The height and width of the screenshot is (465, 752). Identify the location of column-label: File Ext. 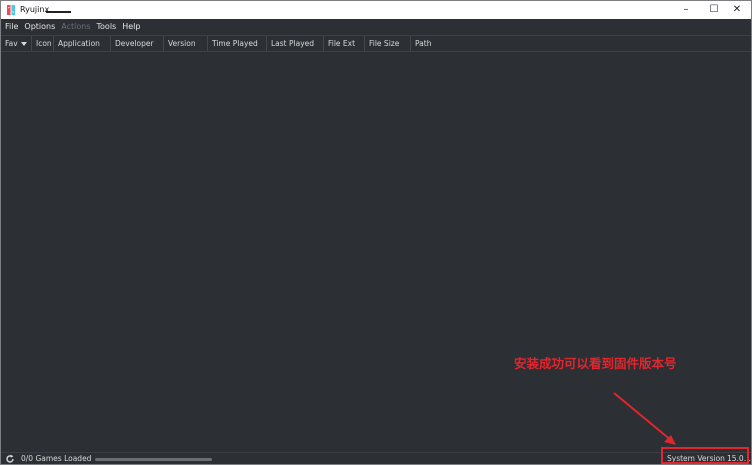
(342, 43).